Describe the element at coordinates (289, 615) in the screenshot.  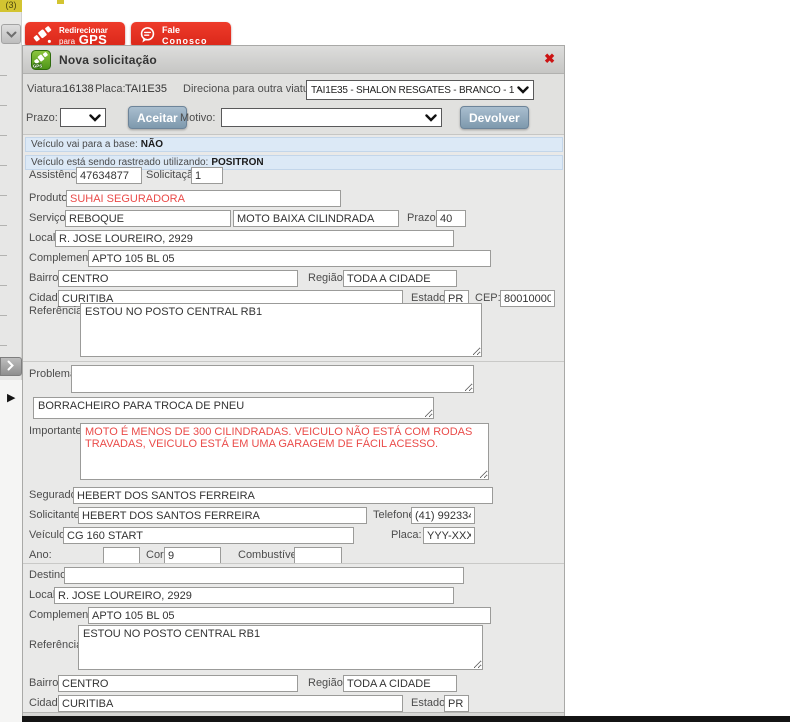
I see `destino-complemento-input` at that location.